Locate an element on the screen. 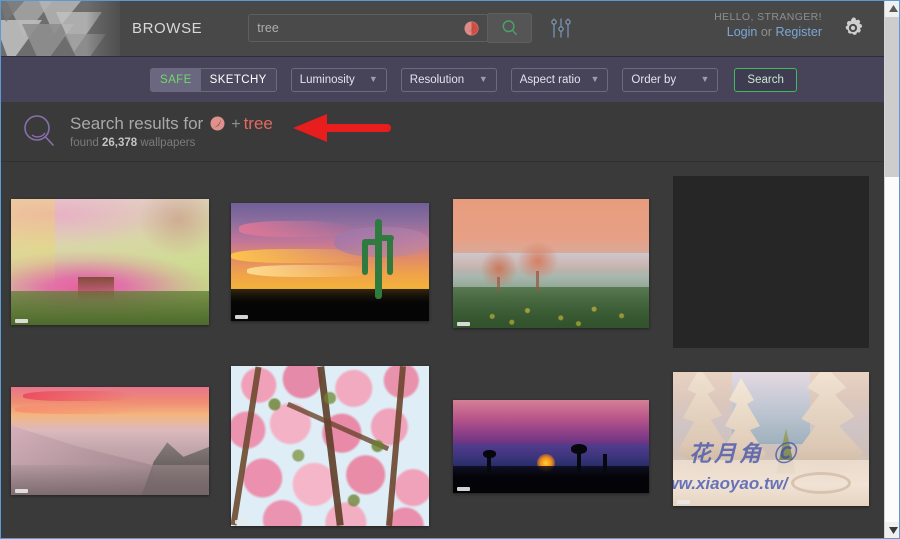 This screenshot has width=900, height=539. scroll-up-button is located at coordinates (892, 8).